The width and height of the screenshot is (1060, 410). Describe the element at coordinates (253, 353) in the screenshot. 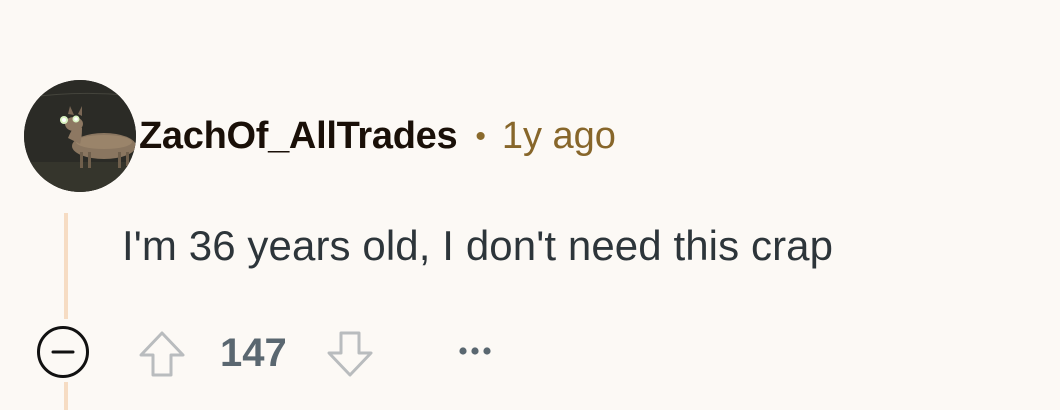

I see `vote-score: 147` at that location.